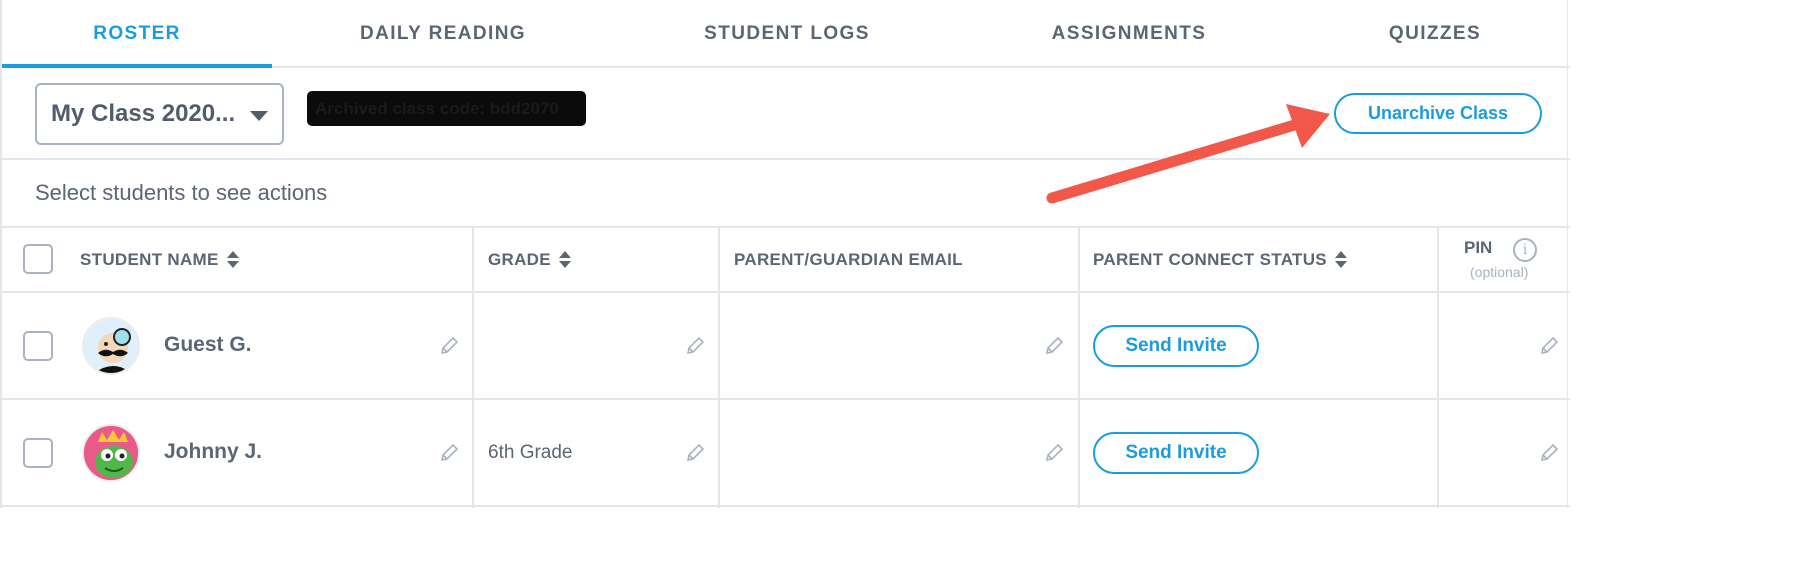 The height and width of the screenshot is (580, 1794). I want to click on tab-daily-reading: DAILY READING, so click(443, 34).